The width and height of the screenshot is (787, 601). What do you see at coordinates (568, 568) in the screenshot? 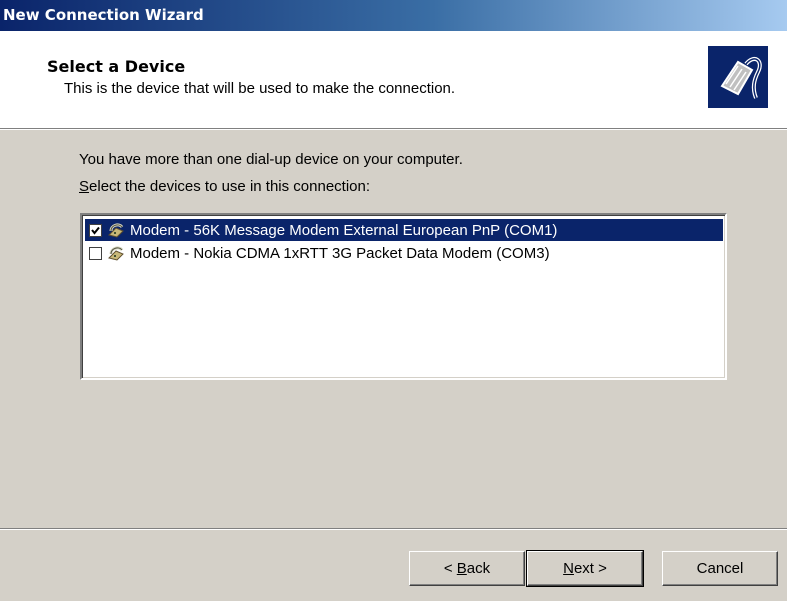
I see `next-accelerator: N` at bounding box center [568, 568].